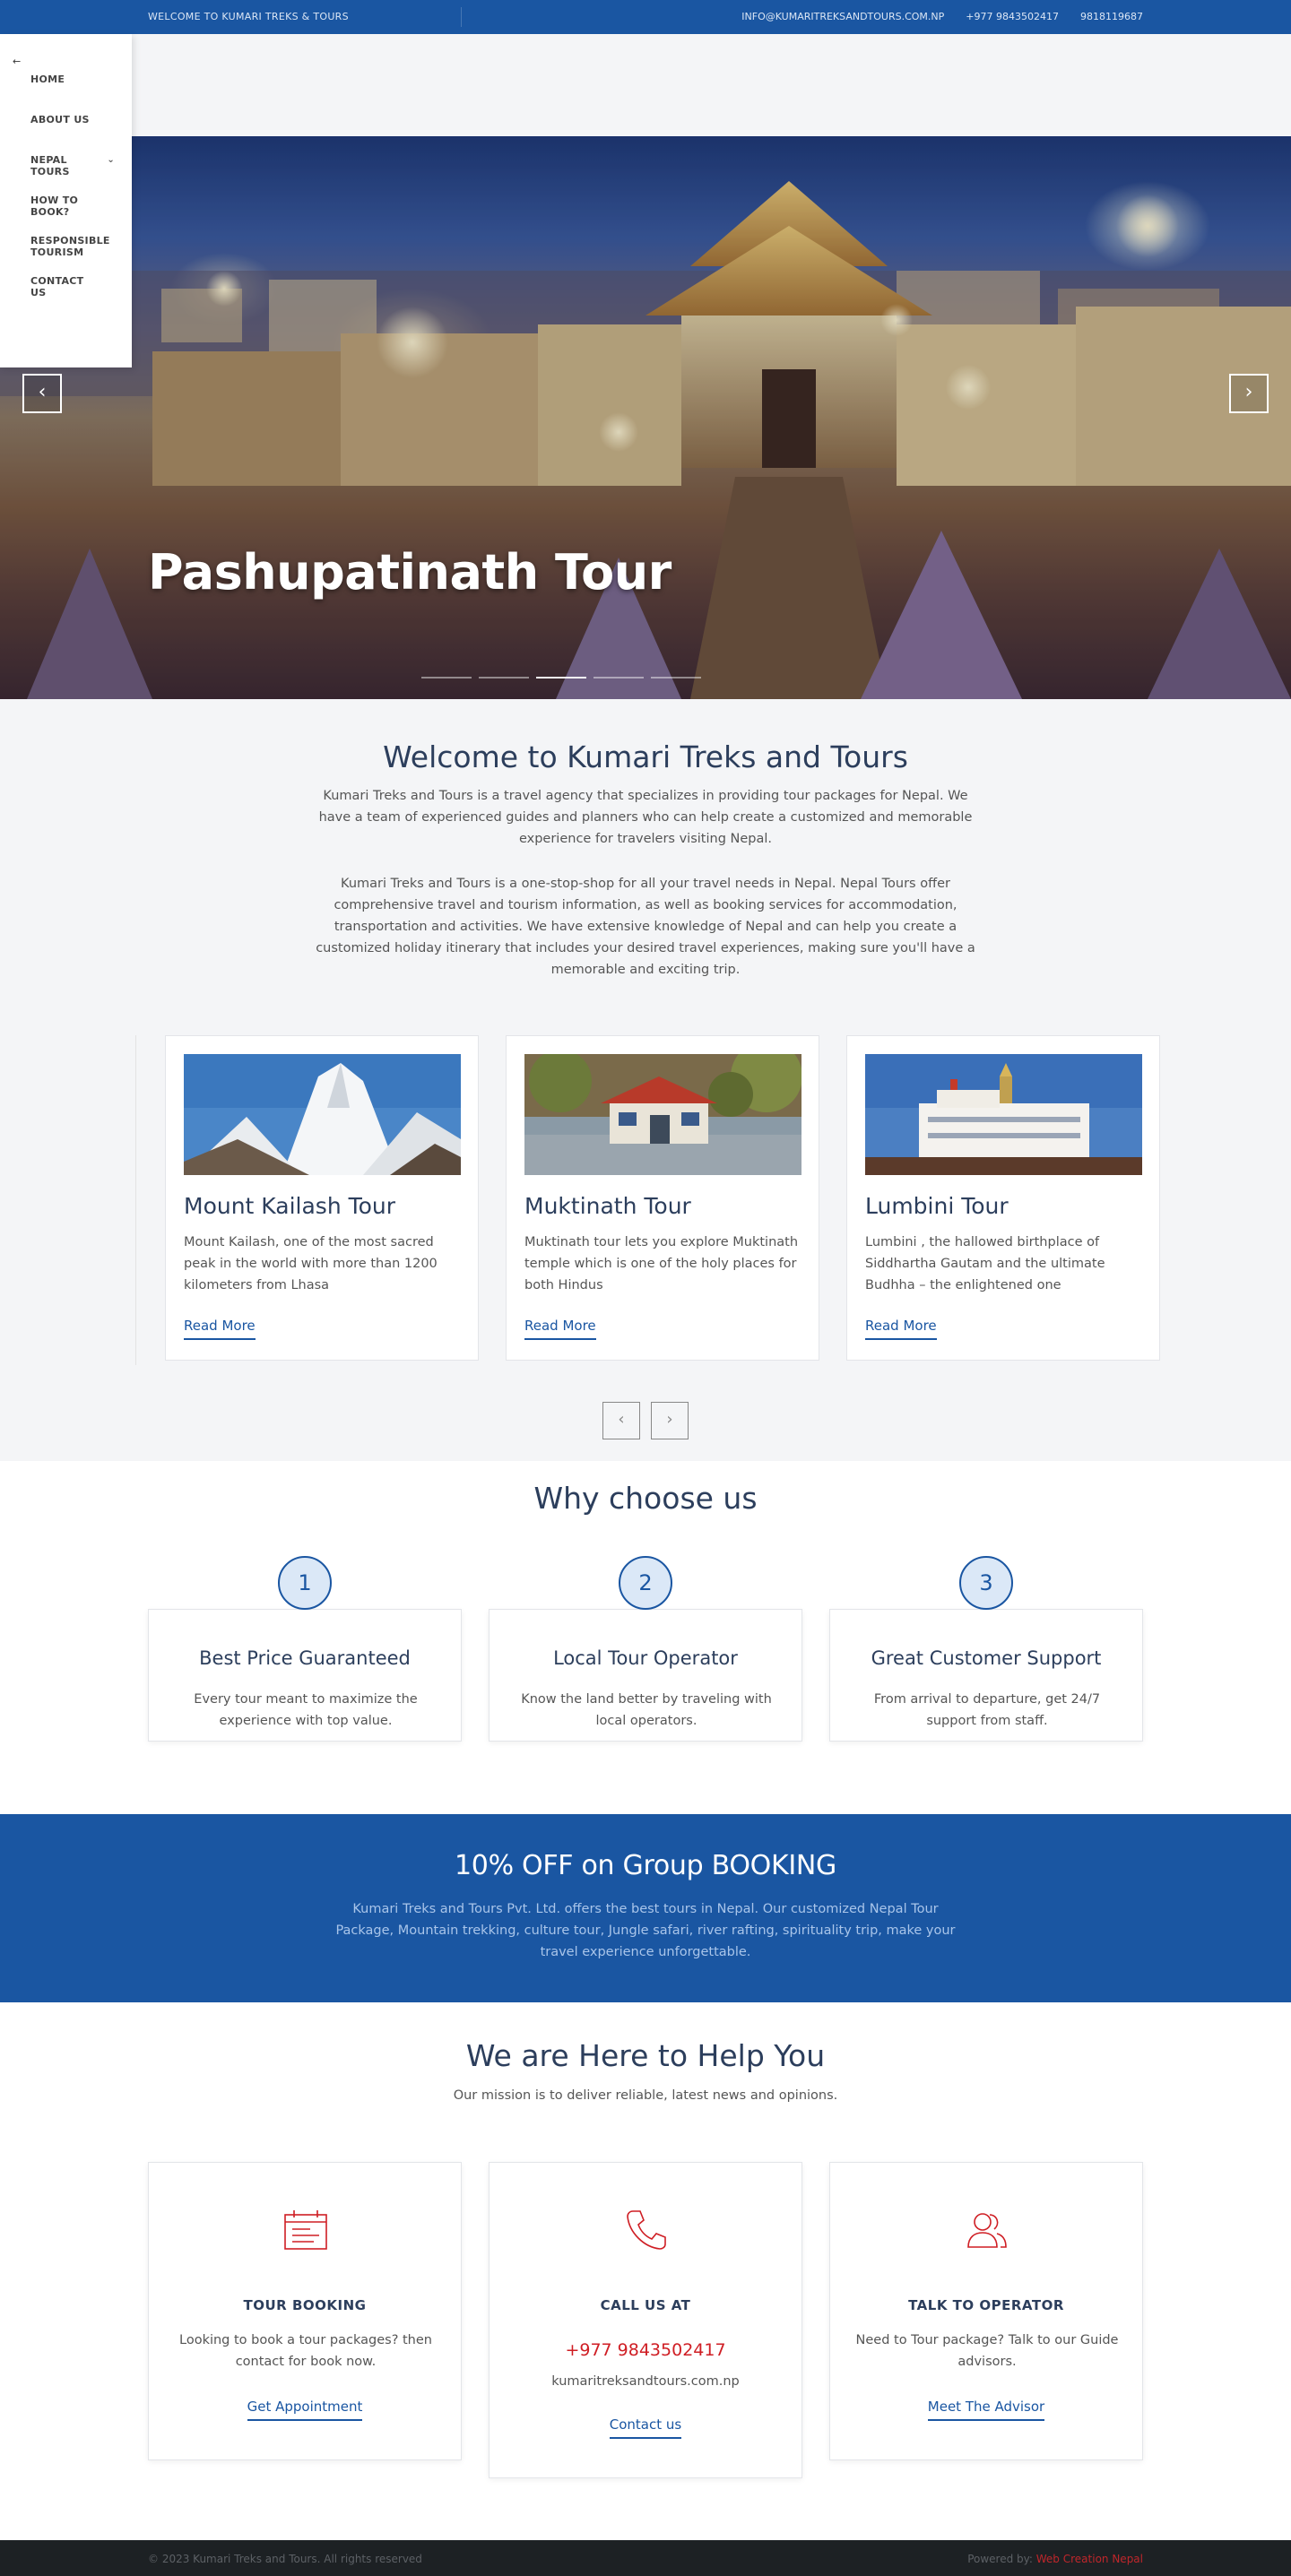 Image resolution: width=1291 pixels, height=2576 pixels. Describe the element at coordinates (937, 1206) in the screenshot. I see `tour-title: Lumbini Tour` at that location.